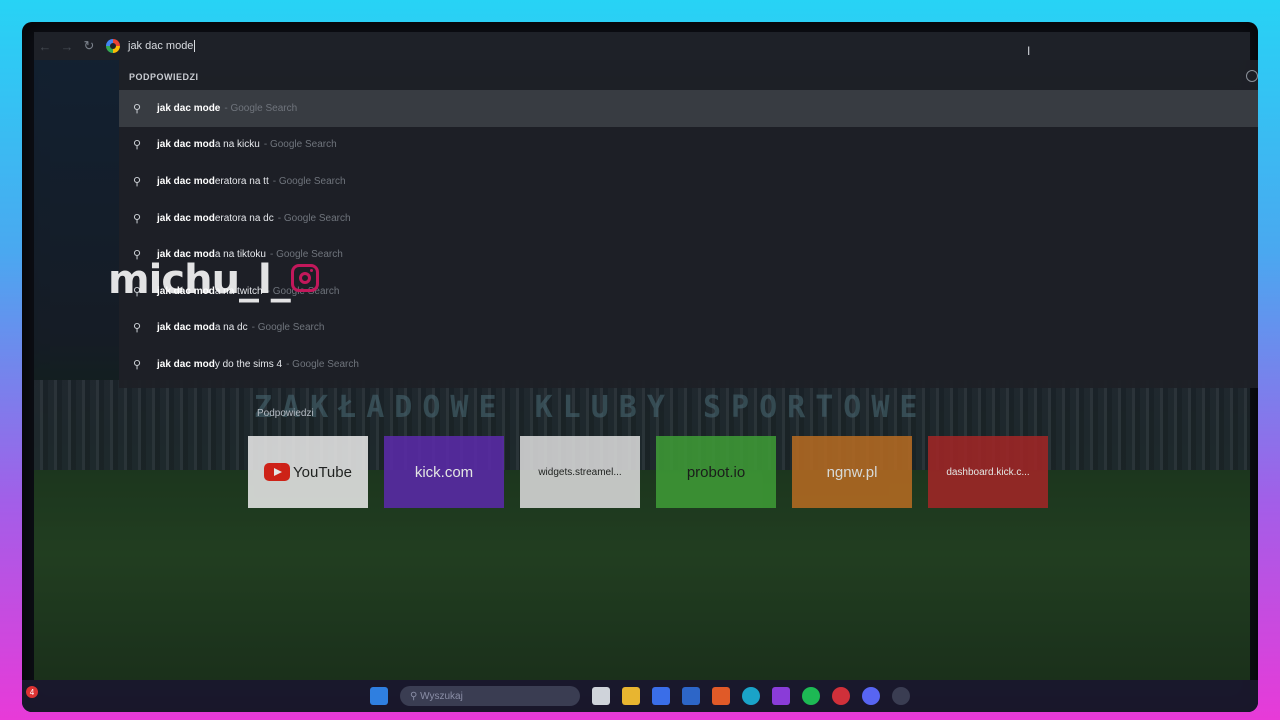 This screenshot has height=720, width=1280. I want to click on speed-dial-label: ngnw.pl, so click(852, 472).